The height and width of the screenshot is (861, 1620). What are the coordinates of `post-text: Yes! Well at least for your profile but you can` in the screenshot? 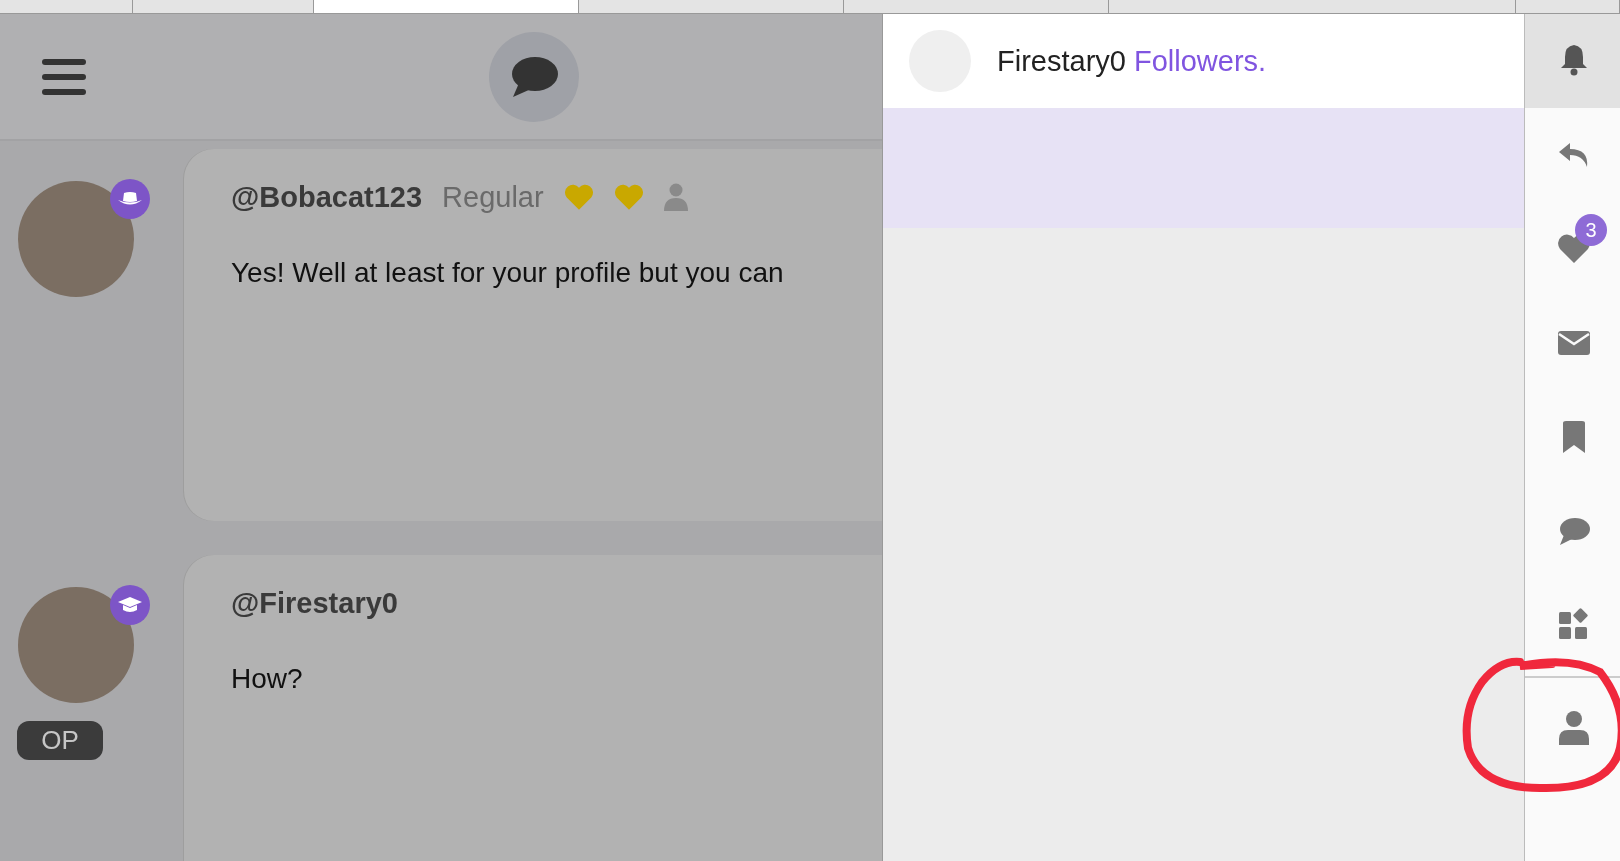 It's located at (508, 273).